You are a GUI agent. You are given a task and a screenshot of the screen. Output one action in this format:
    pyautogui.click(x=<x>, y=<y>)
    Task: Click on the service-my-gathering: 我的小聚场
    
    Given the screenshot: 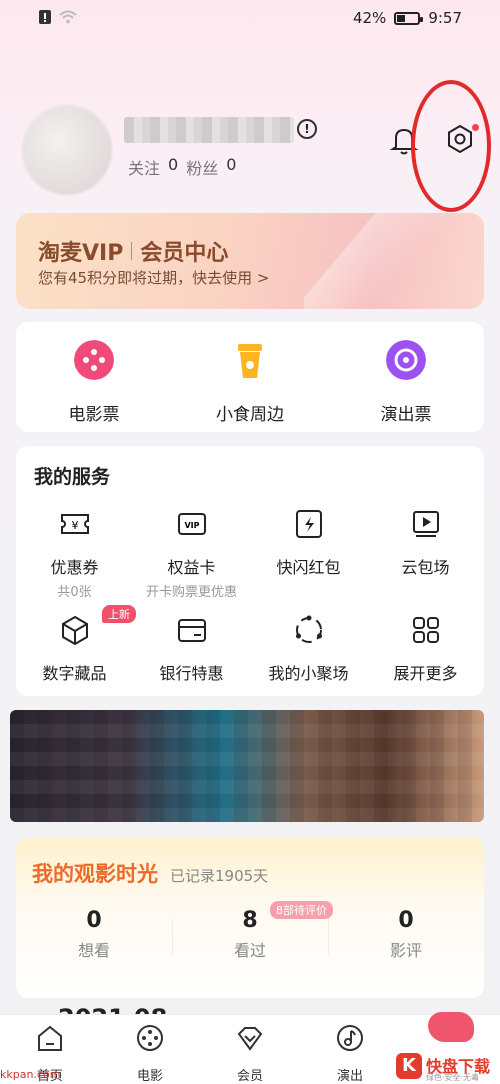 What is the action you would take?
    pyautogui.click(x=308, y=649)
    